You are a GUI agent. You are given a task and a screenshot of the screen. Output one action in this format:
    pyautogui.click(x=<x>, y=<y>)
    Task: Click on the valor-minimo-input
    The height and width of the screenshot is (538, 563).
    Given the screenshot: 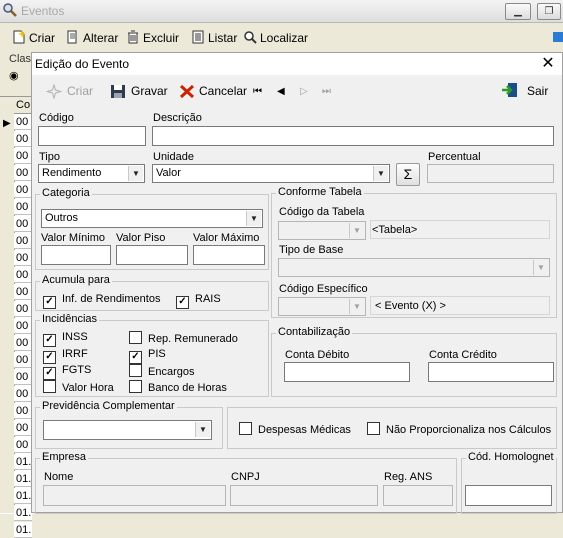 What is the action you would take?
    pyautogui.click(x=76, y=255)
    